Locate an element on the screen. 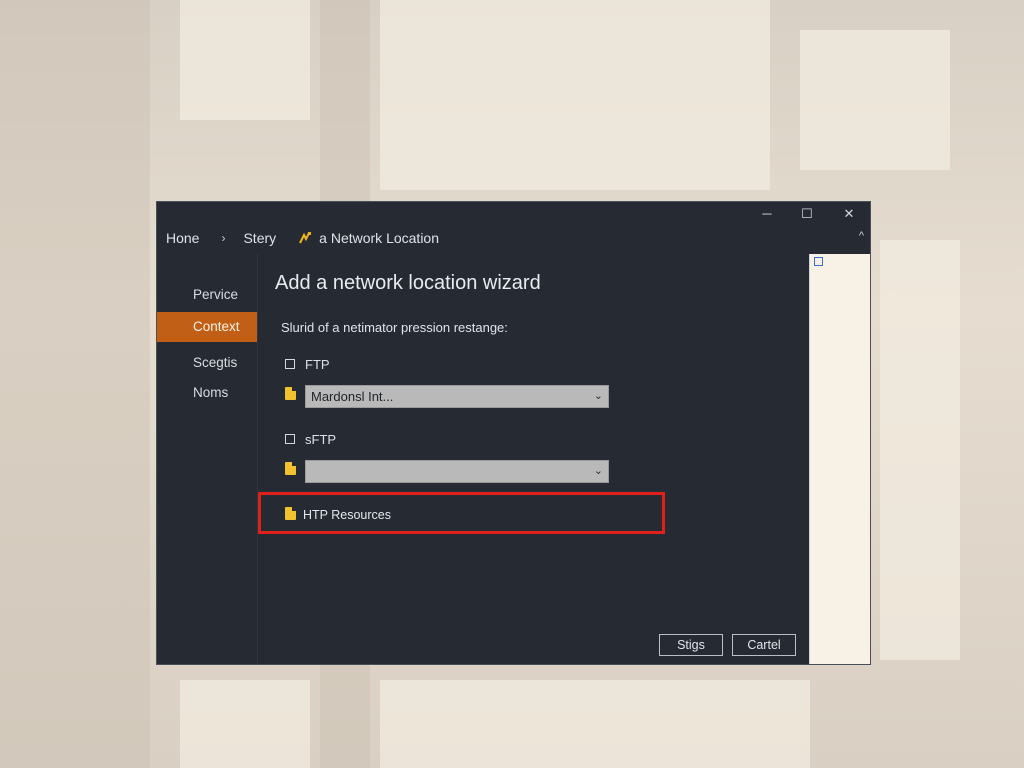 Image resolution: width=1024 pixels, height=768 pixels. http-resources-label: HTP Resources is located at coordinates (347, 515).